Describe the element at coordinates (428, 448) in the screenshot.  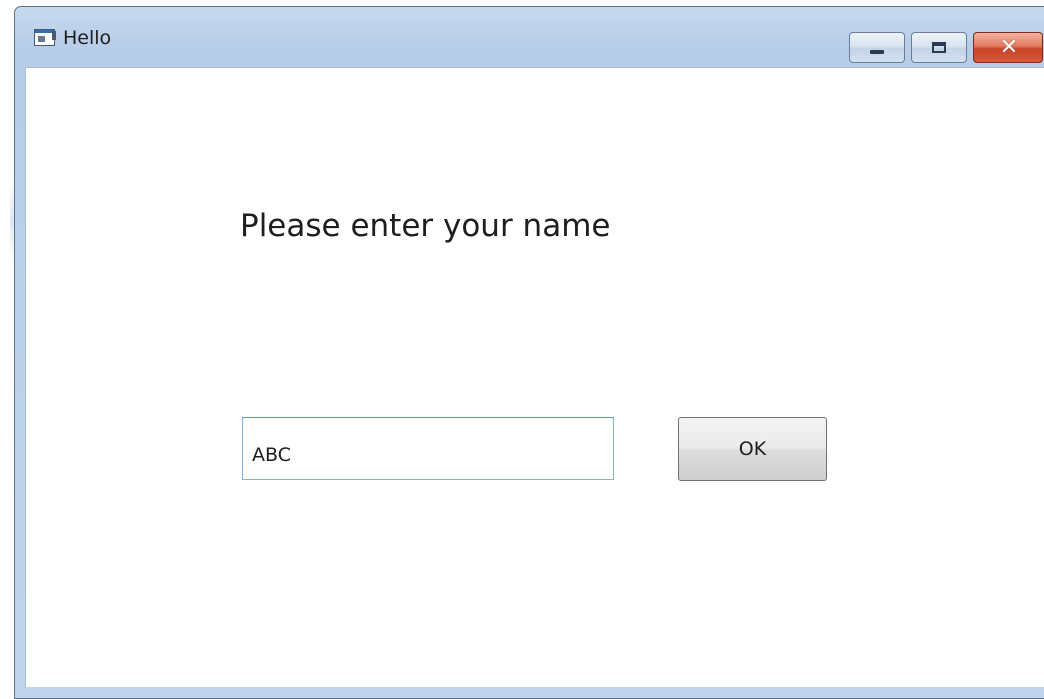
I see `name-input` at that location.